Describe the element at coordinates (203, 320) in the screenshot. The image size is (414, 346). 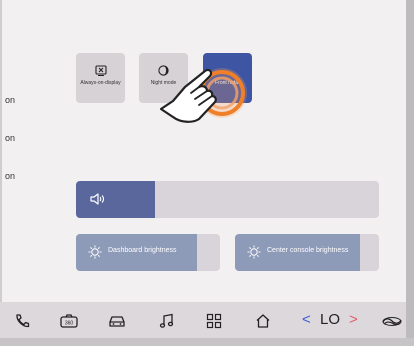
I see `bottom-navbar: 360 < LO >` at that location.